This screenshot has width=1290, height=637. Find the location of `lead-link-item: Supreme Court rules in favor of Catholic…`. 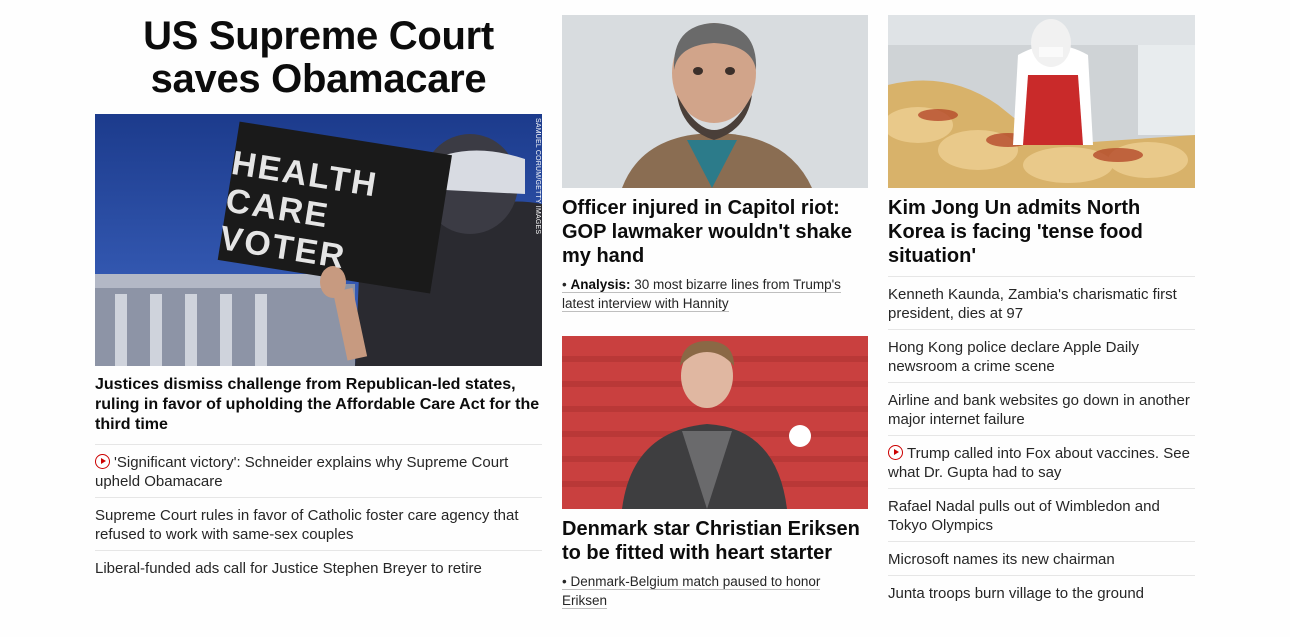

lead-link-item: Supreme Court rules in favor of Catholic… is located at coordinates (318, 524).